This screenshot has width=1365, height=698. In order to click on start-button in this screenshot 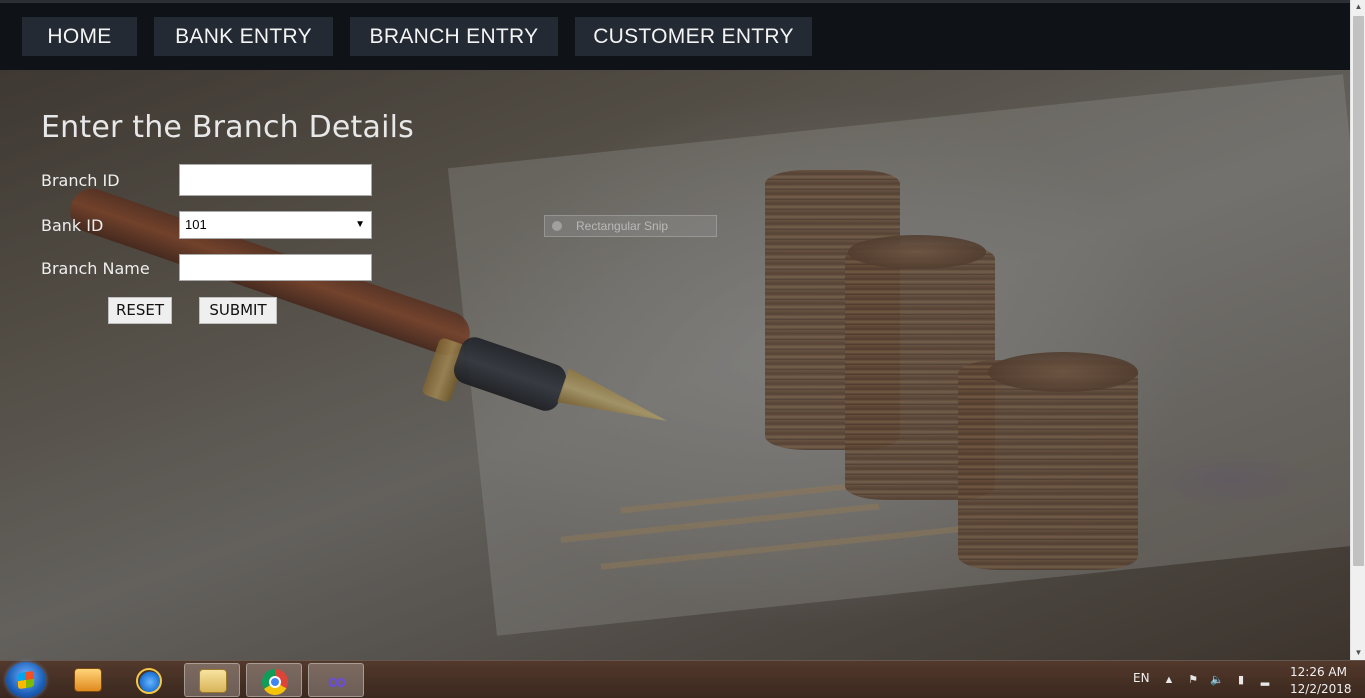, I will do `click(26, 680)`.